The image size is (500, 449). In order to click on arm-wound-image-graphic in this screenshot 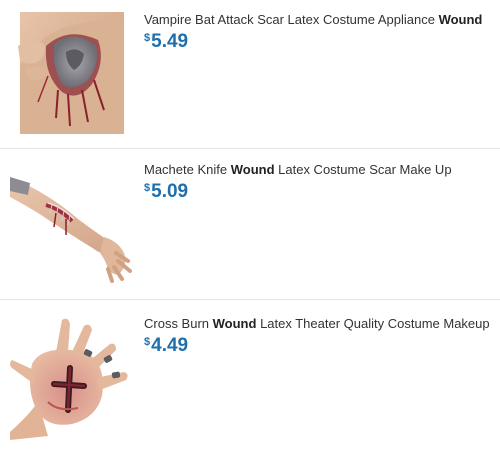, I will do `click(71, 230)`.